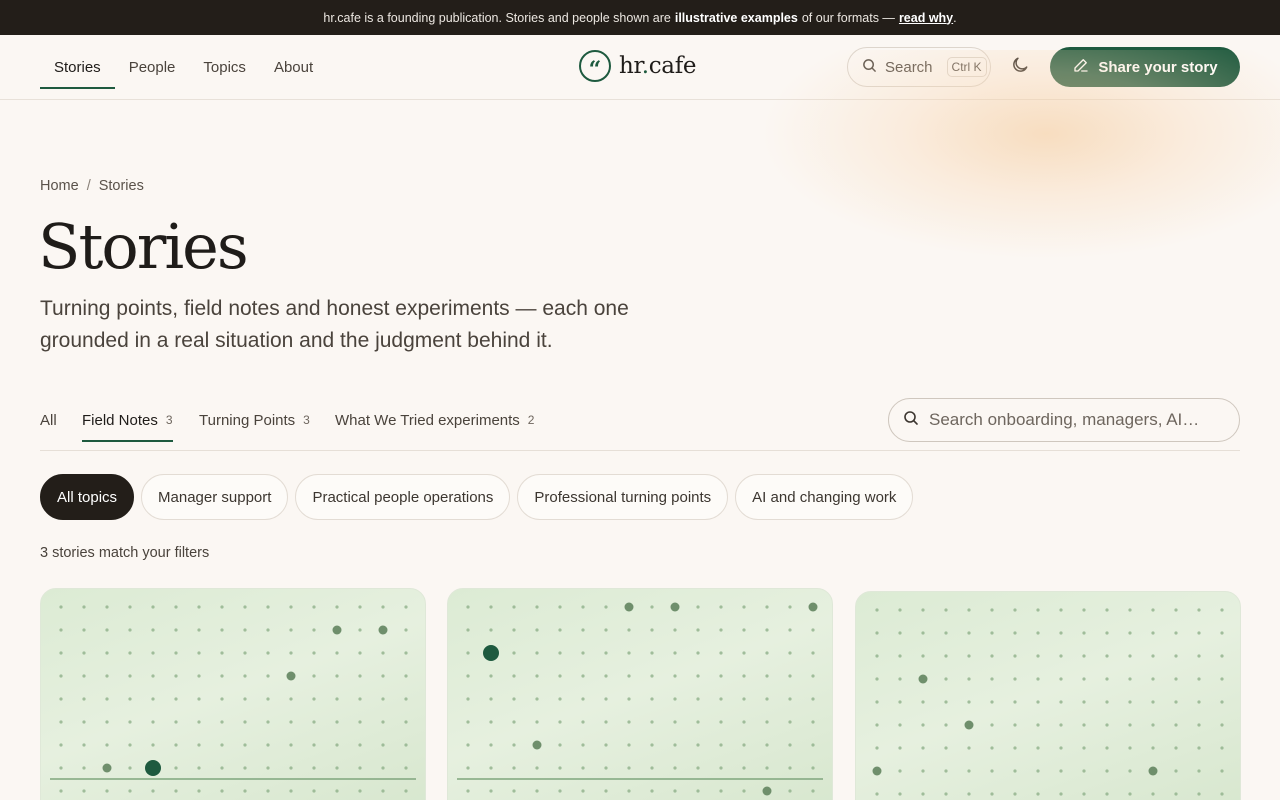 This screenshot has height=800, width=1280. What do you see at coordinates (92, 186) in the screenshot?
I see `breadcrumb: Home / Stories` at bounding box center [92, 186].